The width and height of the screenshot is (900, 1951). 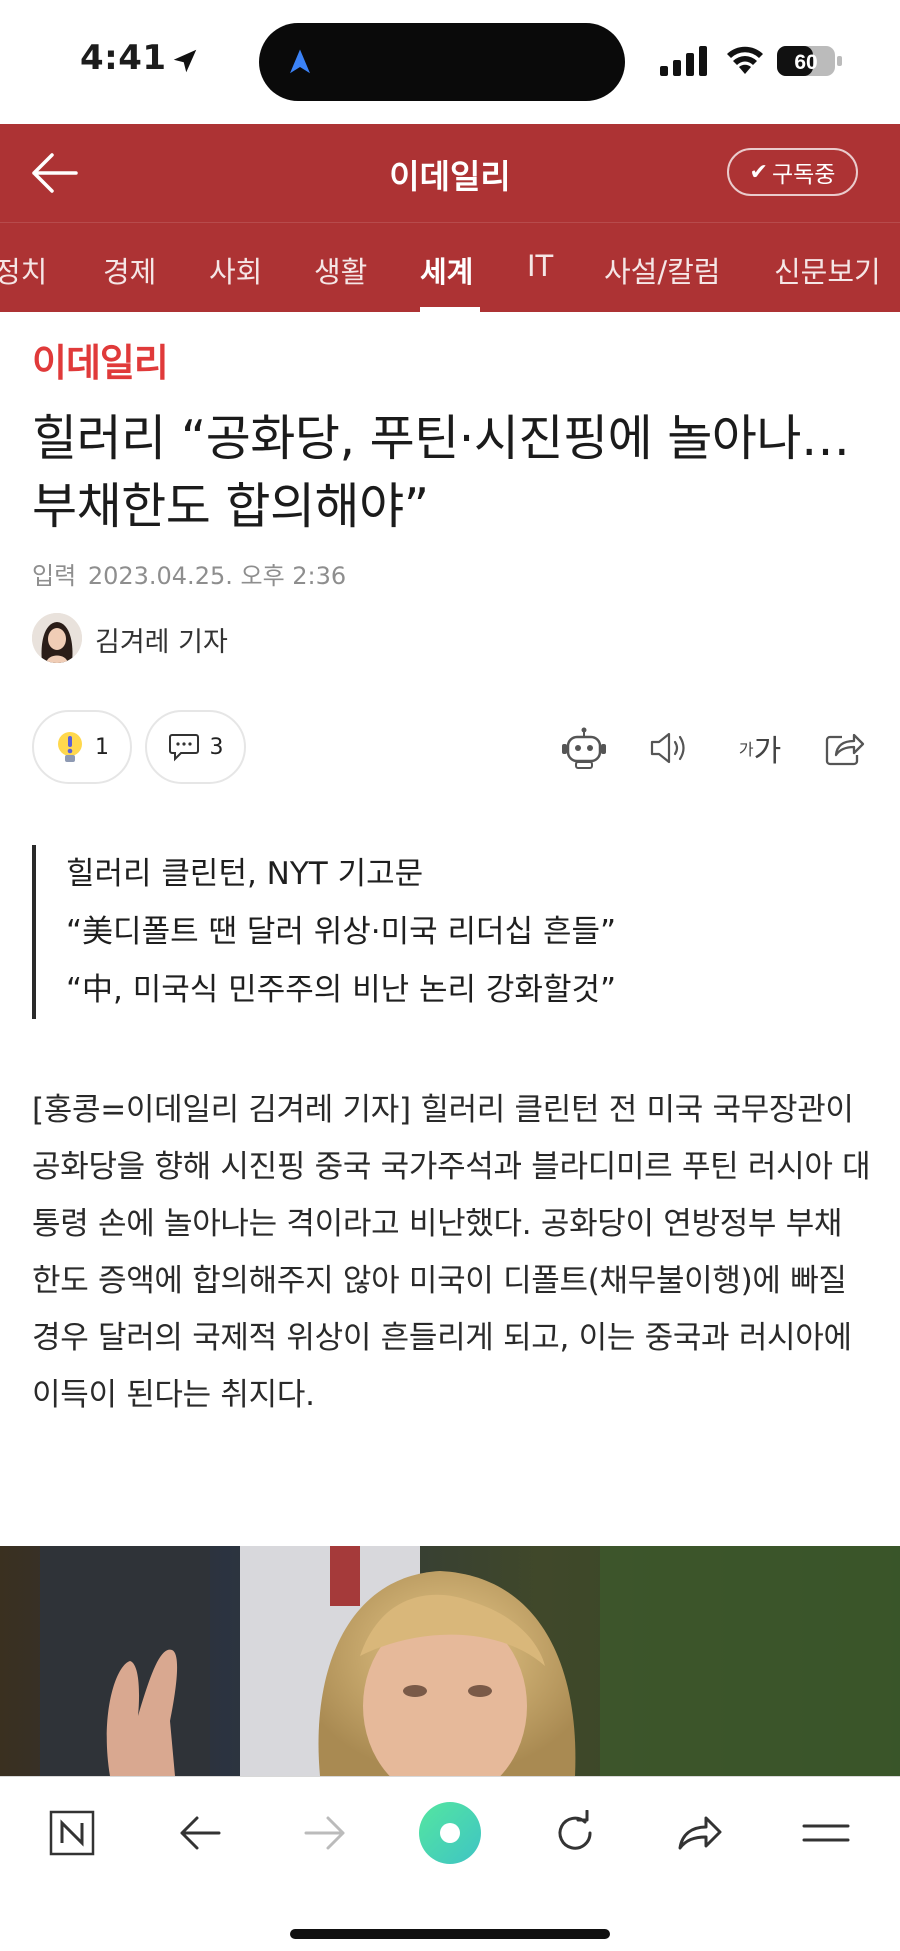 I want to click on tab-society: 사회, so click(x=235, y=270).